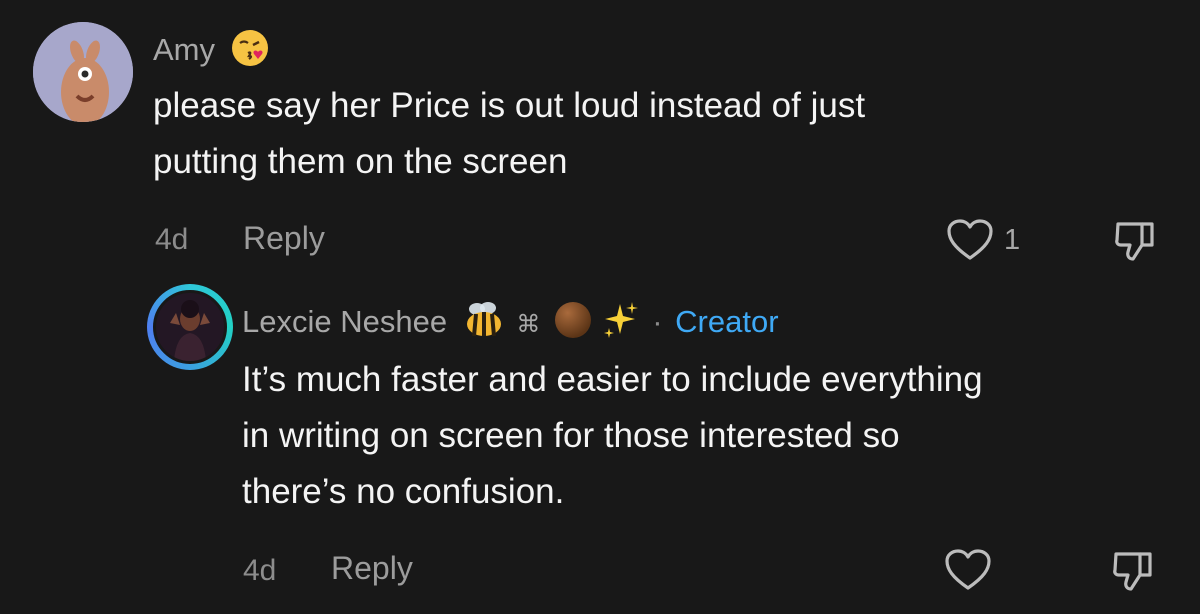  I want to click on like-count: 1, so click(1012, 240).